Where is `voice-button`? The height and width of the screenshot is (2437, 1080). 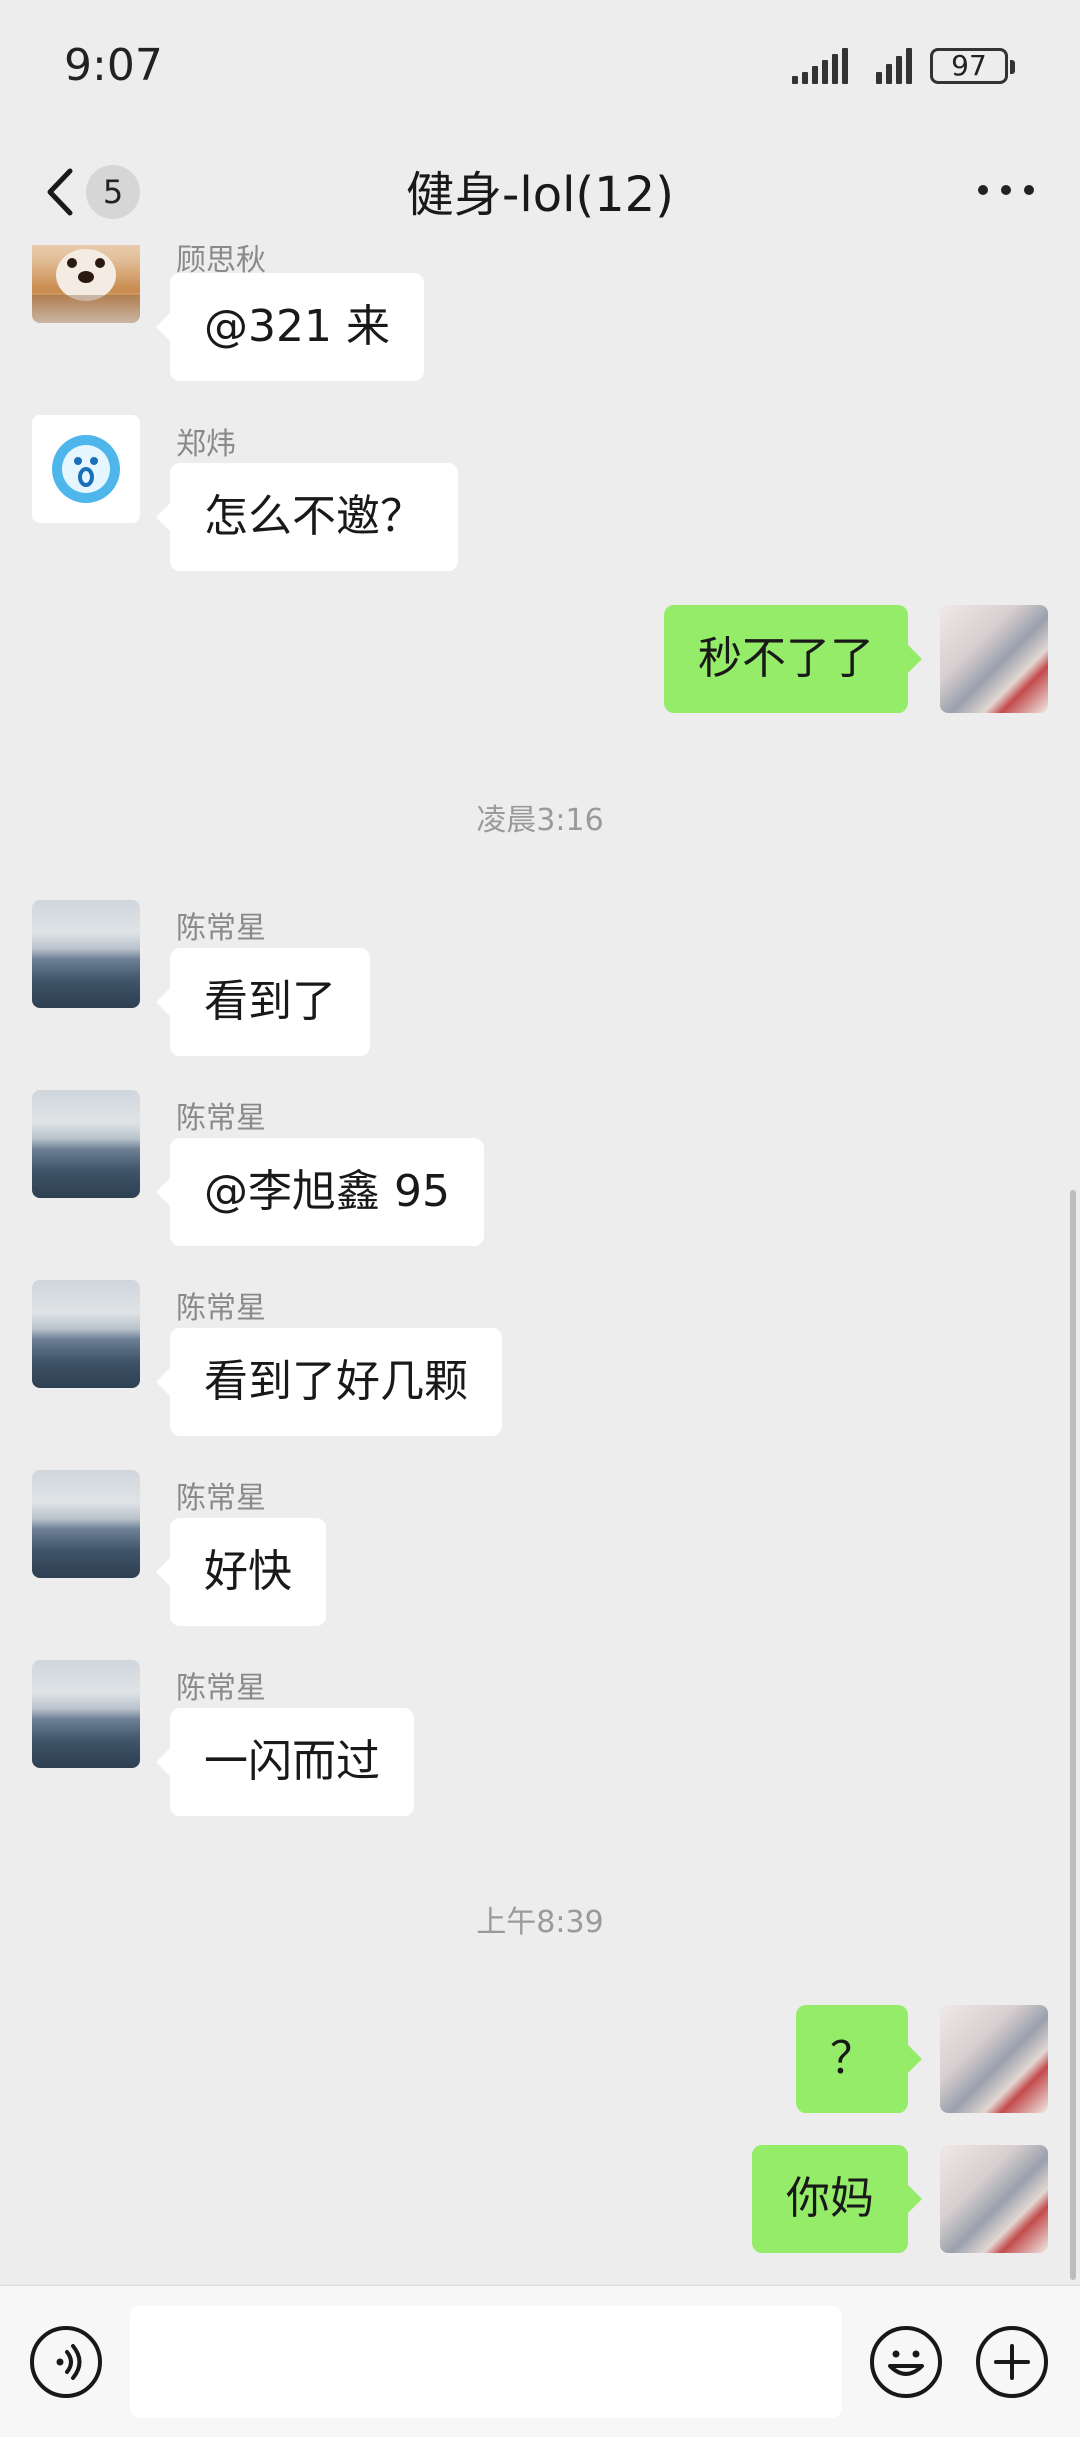 voice-button is located at coordinates (66, 2362).